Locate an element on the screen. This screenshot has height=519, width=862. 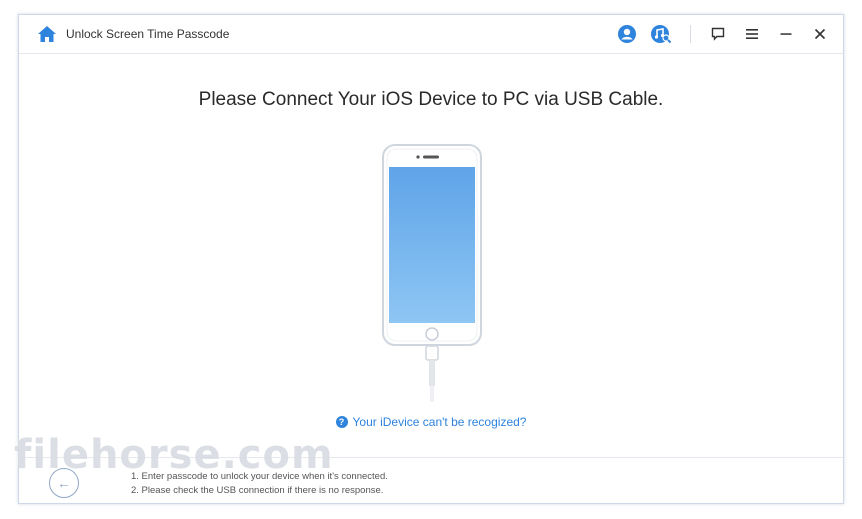
minimize-icon is located at coordinates (786, 34).